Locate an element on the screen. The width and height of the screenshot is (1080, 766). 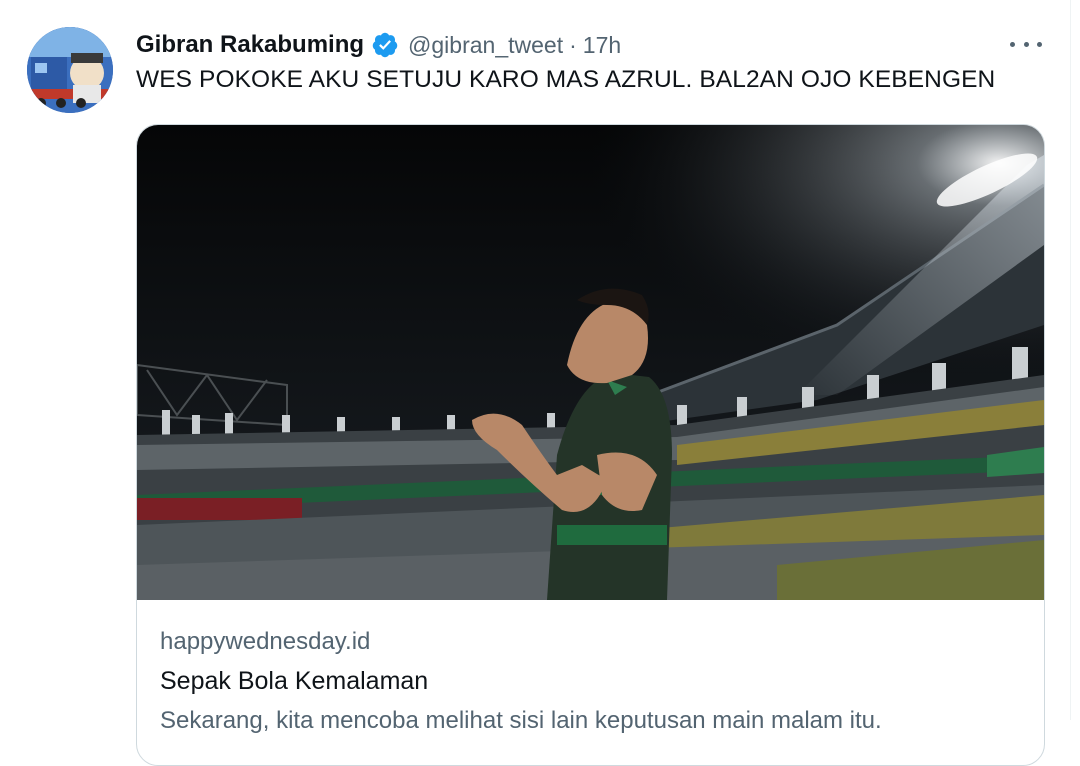
timestamp: 17h is located at coordinates (602, 45).